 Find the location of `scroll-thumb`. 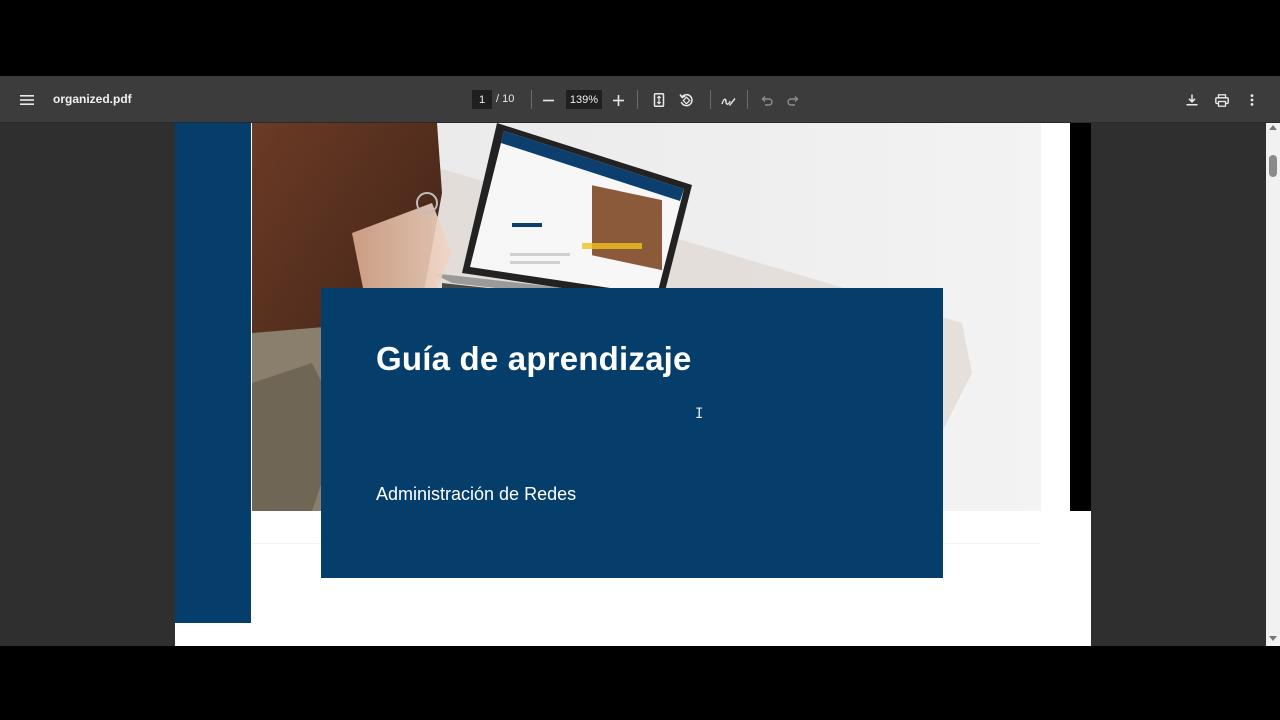

scroll-thumb is located at coordinates (1273, 166).